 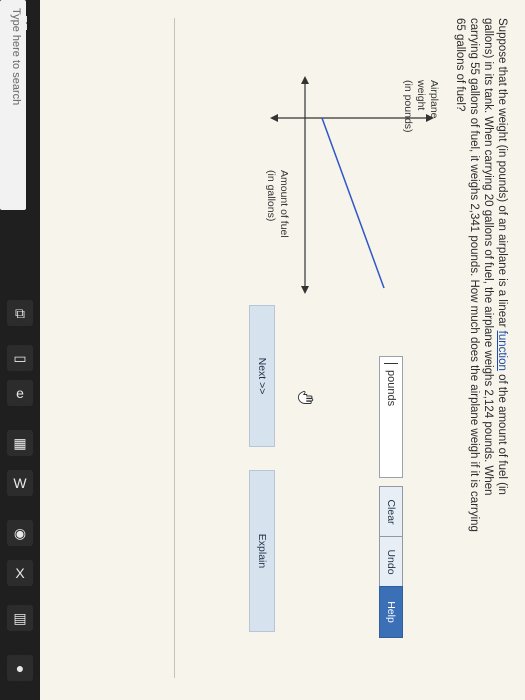 What do you see at coordinates (20, 573) in the screenshot?
I see `excel-icon: X` at bounding box center [20, 573].